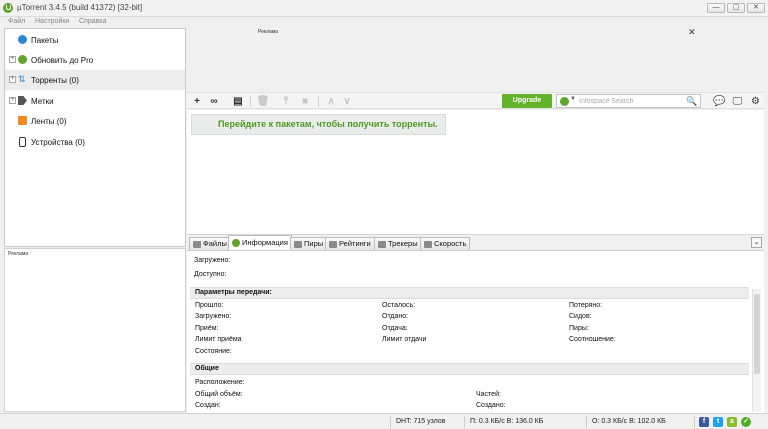 This screenshot has height=429, width=768. What do you see at coordinates (210, 274) in the screenshot?
I see `info-available-label: Доступно:` at bounding box center [210, 274].